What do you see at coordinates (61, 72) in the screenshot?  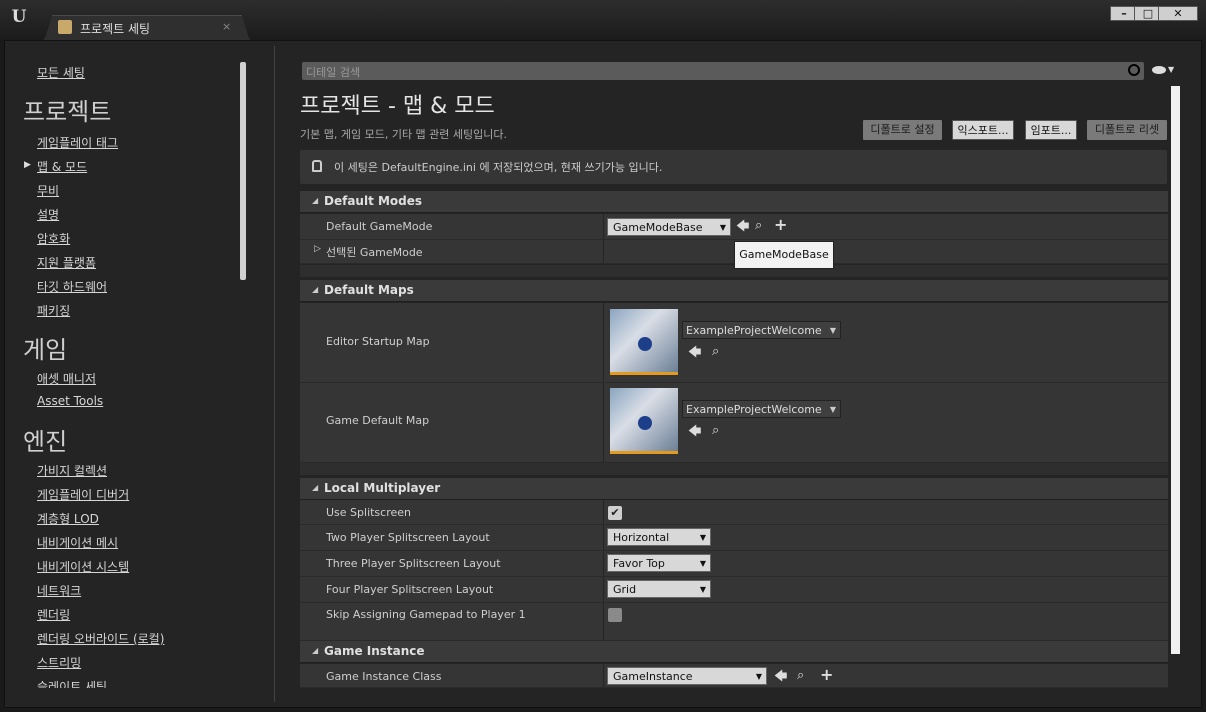 I see `sidebar-item-all-settings: 모든 세팅` at bounding box center [61, 72].